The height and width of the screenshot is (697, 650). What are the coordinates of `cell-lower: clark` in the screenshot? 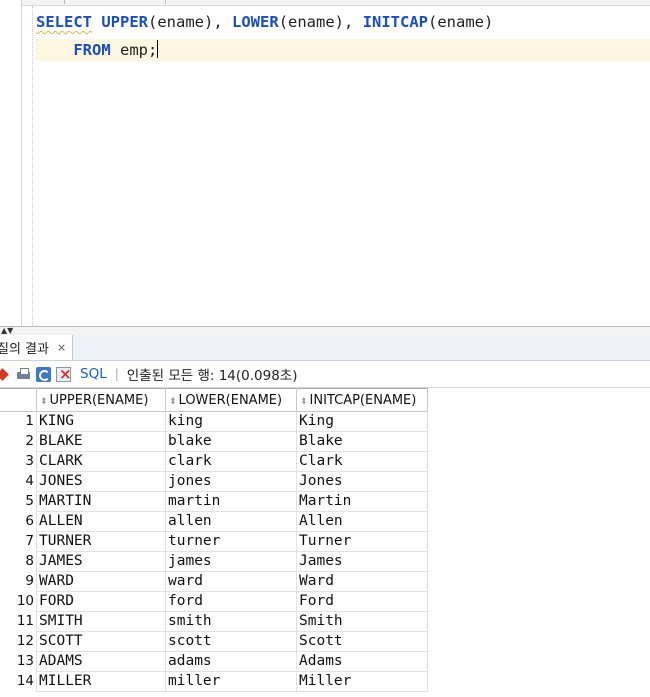 It's located at (231, 461).